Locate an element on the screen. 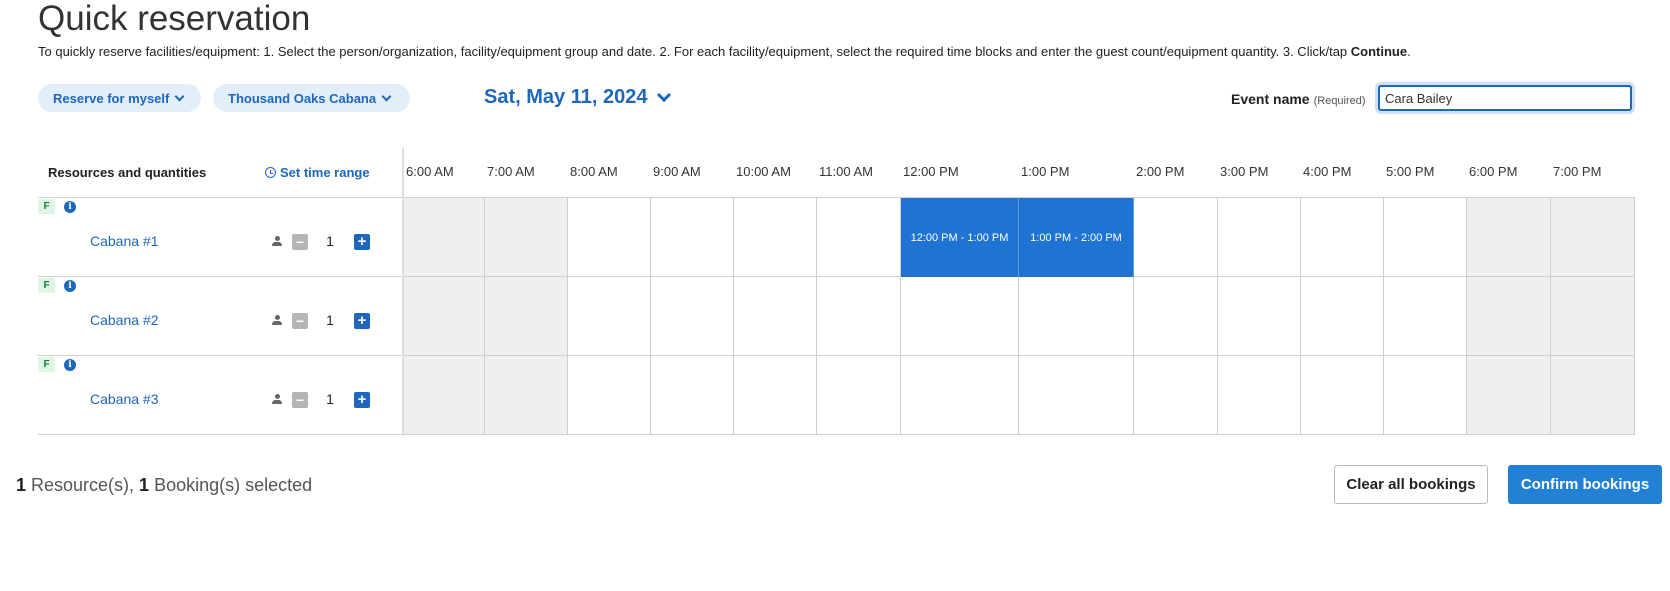 Image resolution: width=1670 pixels, height=591 pixels. resources-heading: Resources and quantities is located at coordinates (127, 172).